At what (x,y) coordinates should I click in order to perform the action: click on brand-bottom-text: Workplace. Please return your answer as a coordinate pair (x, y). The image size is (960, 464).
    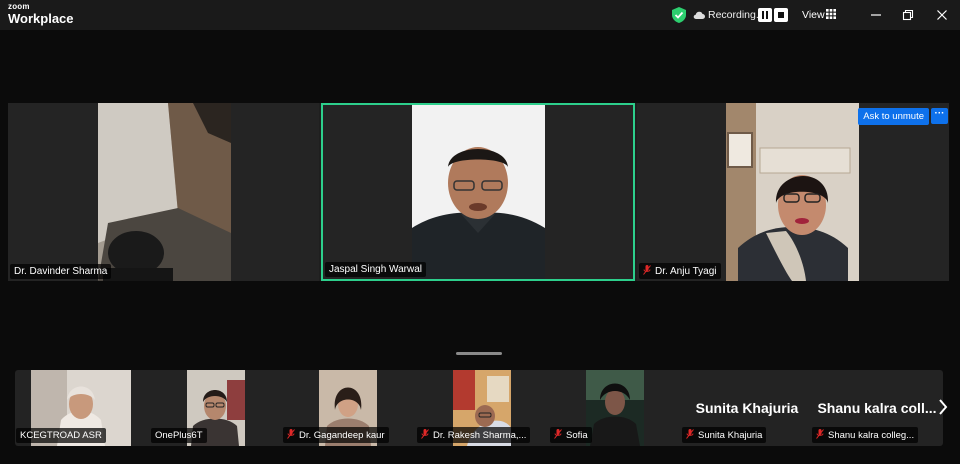
    Looking at the image, I should click on (41, 18).